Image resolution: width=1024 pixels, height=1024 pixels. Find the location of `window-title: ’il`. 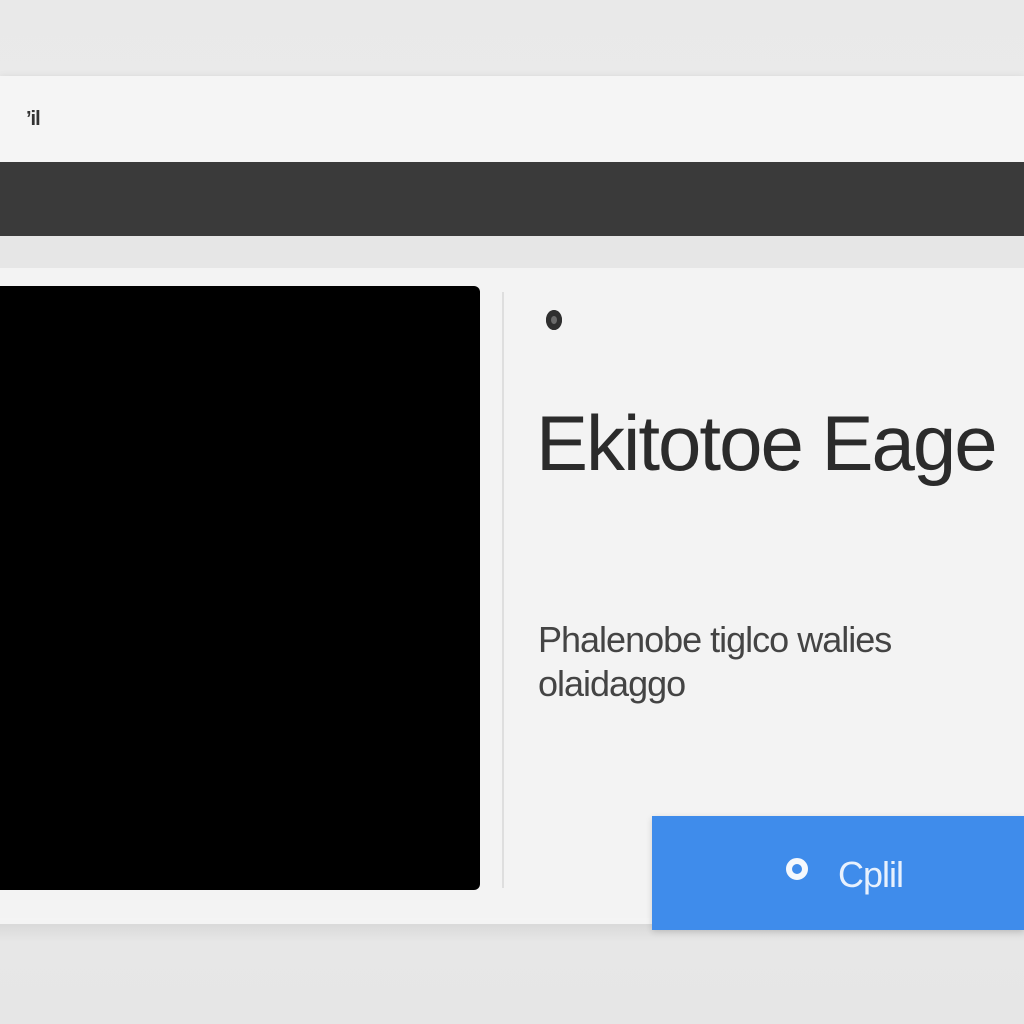

window-title: ’il is located at coordinates (33, 119).